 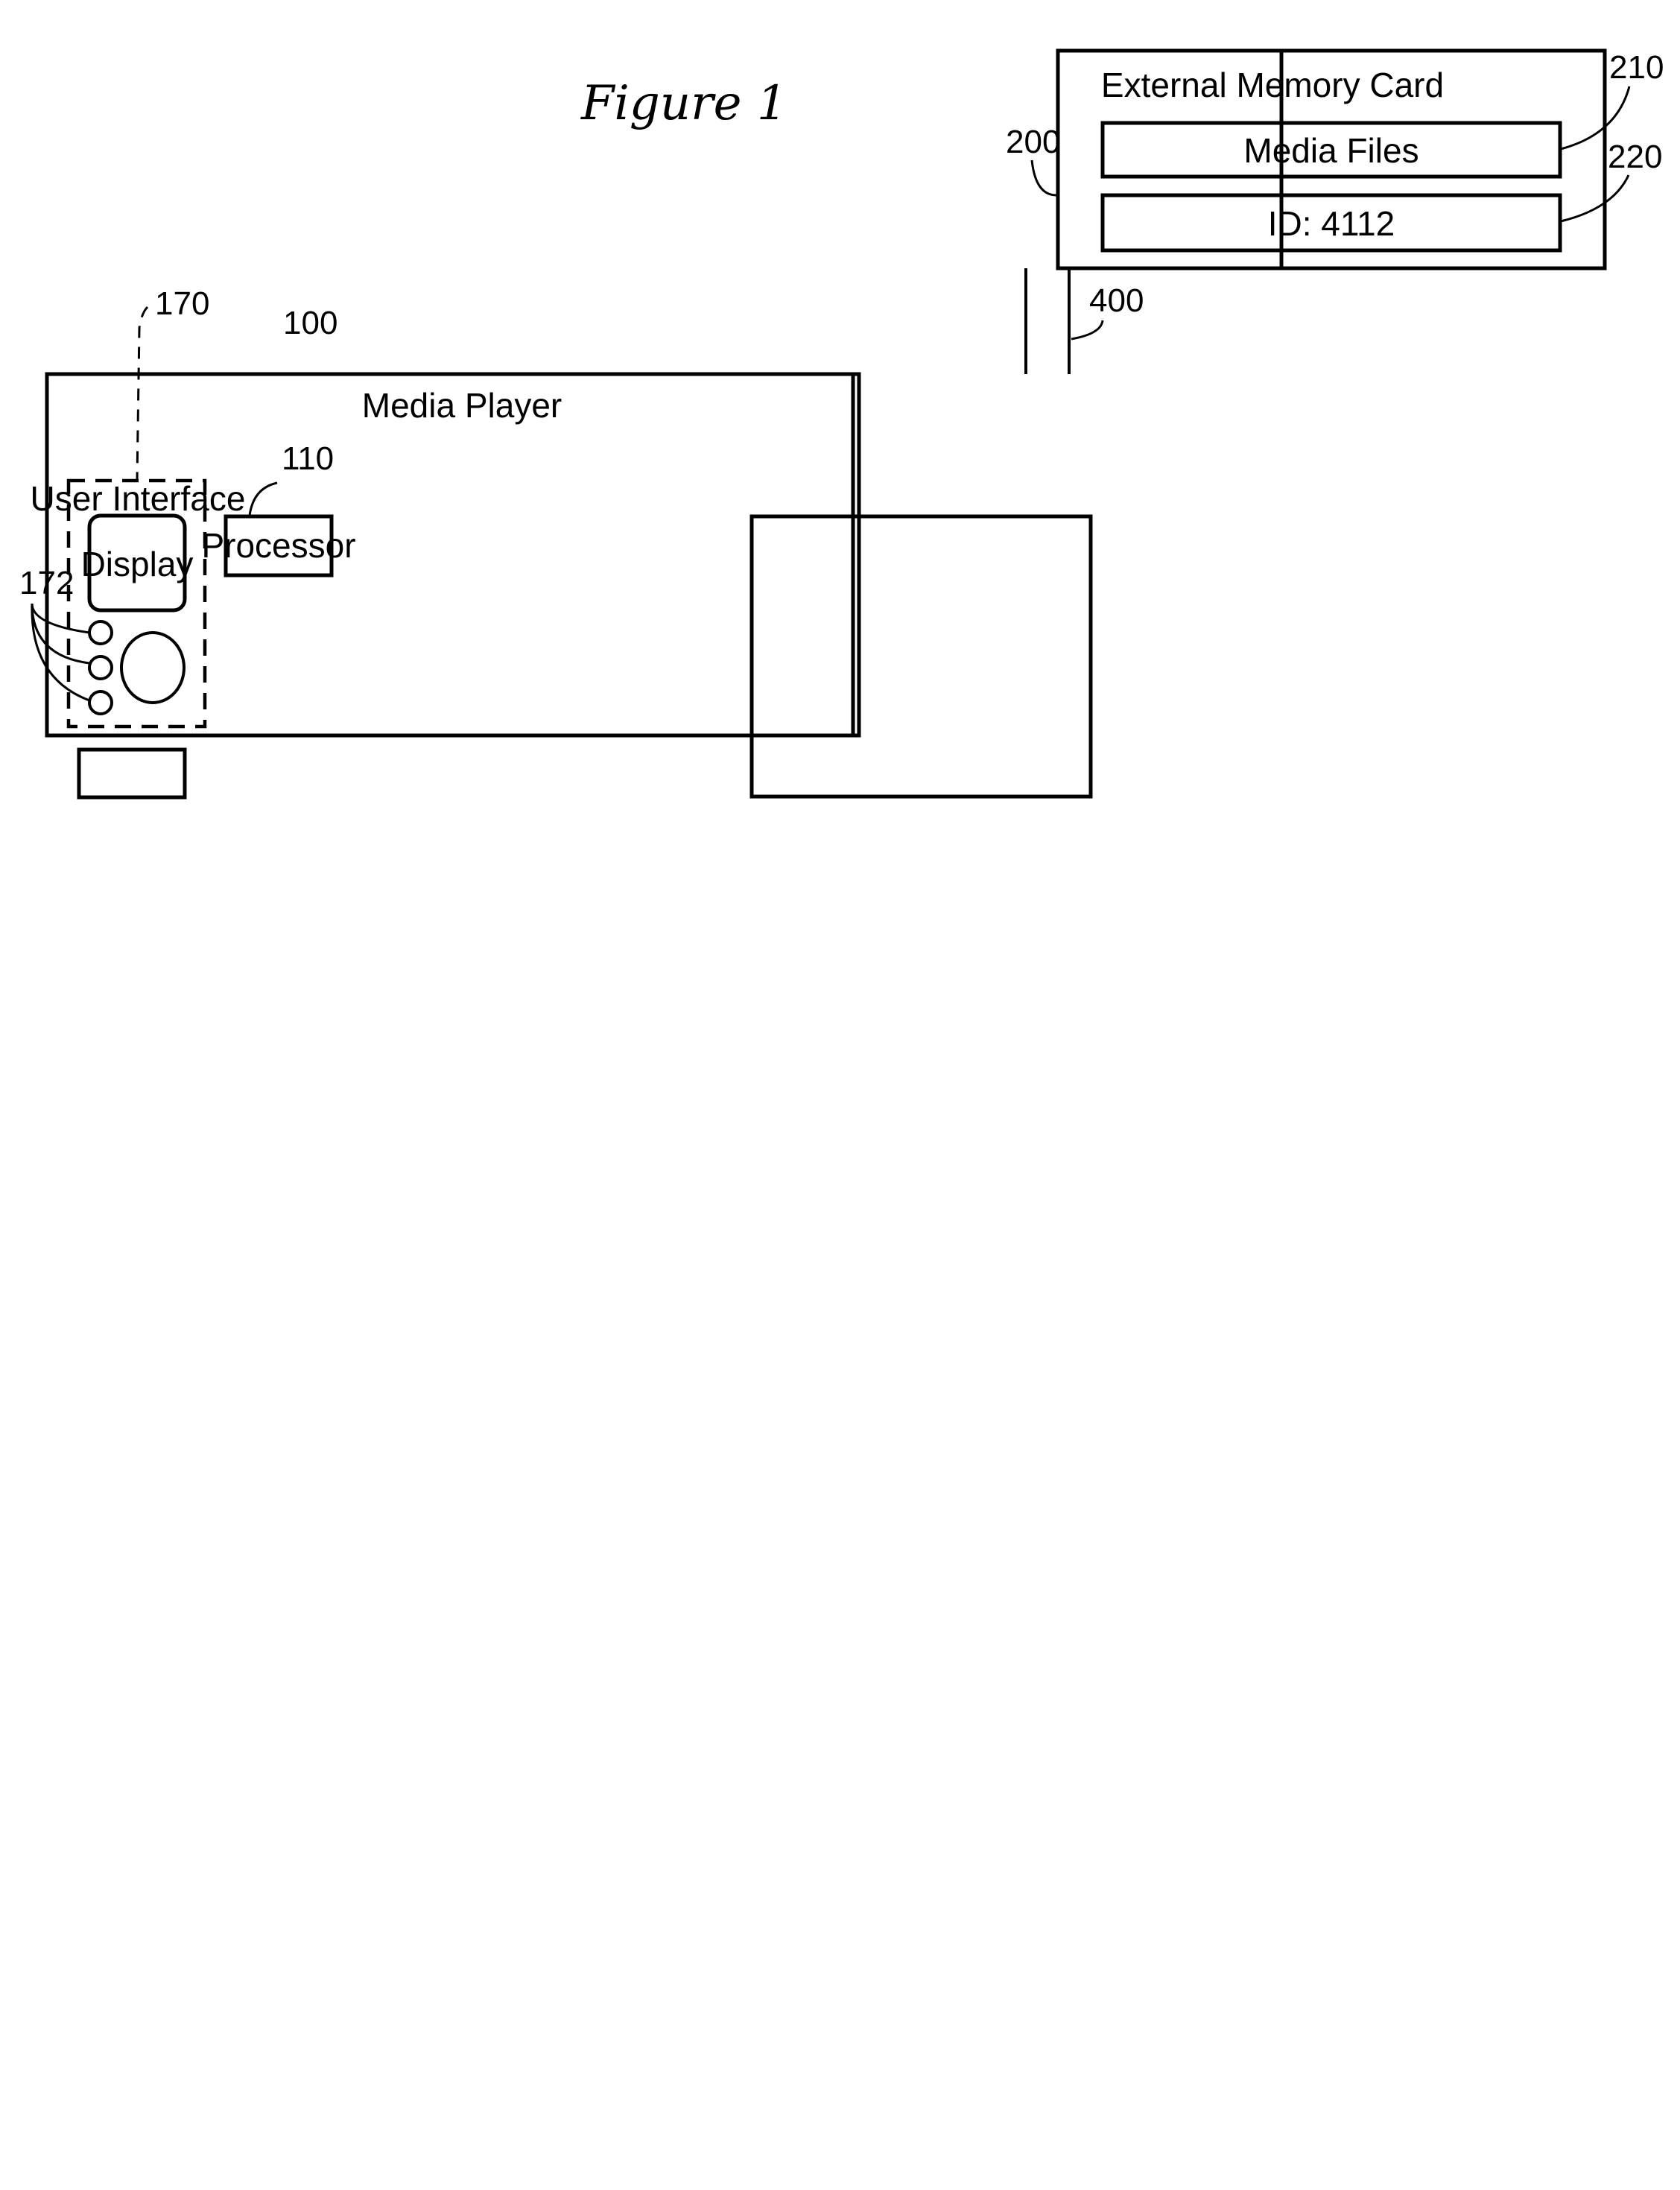 What do you see at coordinates (138, 498) in the screenshot?
I see `player-ui-title: User Interface` at bounding box center [138, 498].